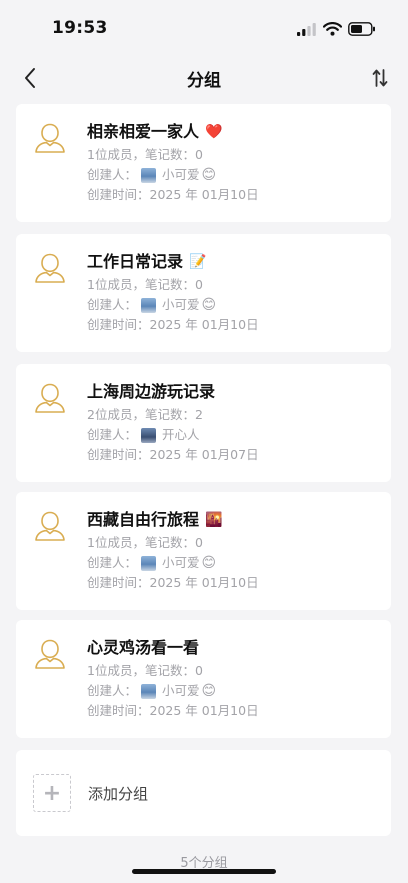 The width and height of the screenshot is (408, 883). I want to click on page-title: 分组, so click(204, 81).